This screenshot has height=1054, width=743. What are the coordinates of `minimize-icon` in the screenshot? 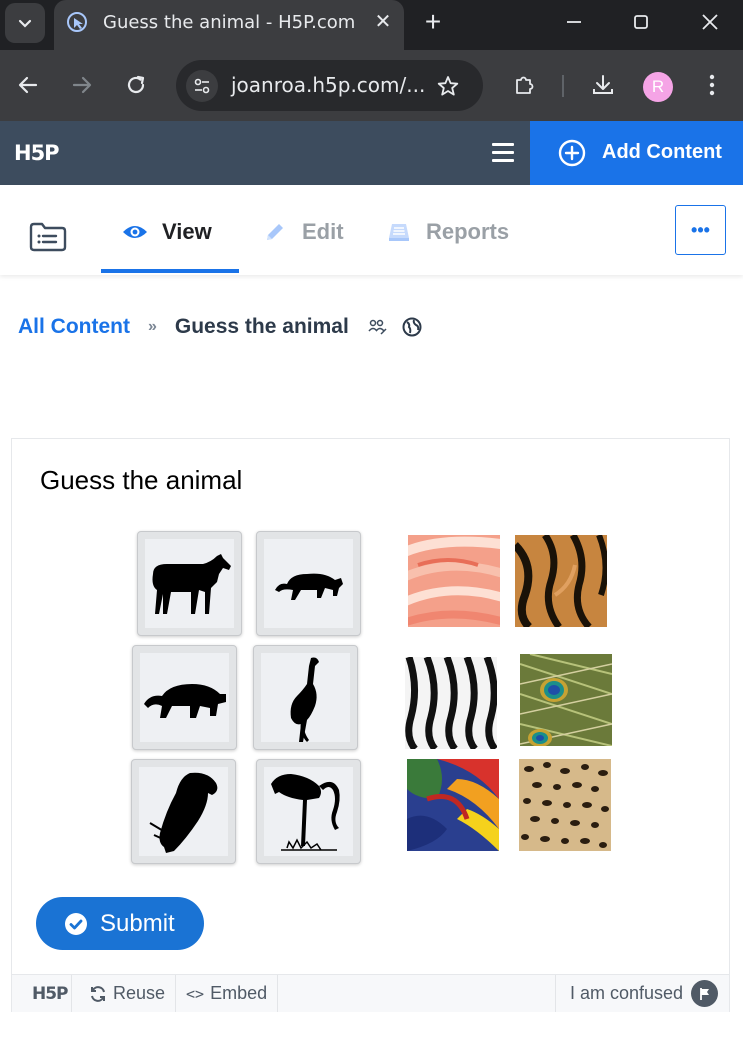 It's located at (574, 22).